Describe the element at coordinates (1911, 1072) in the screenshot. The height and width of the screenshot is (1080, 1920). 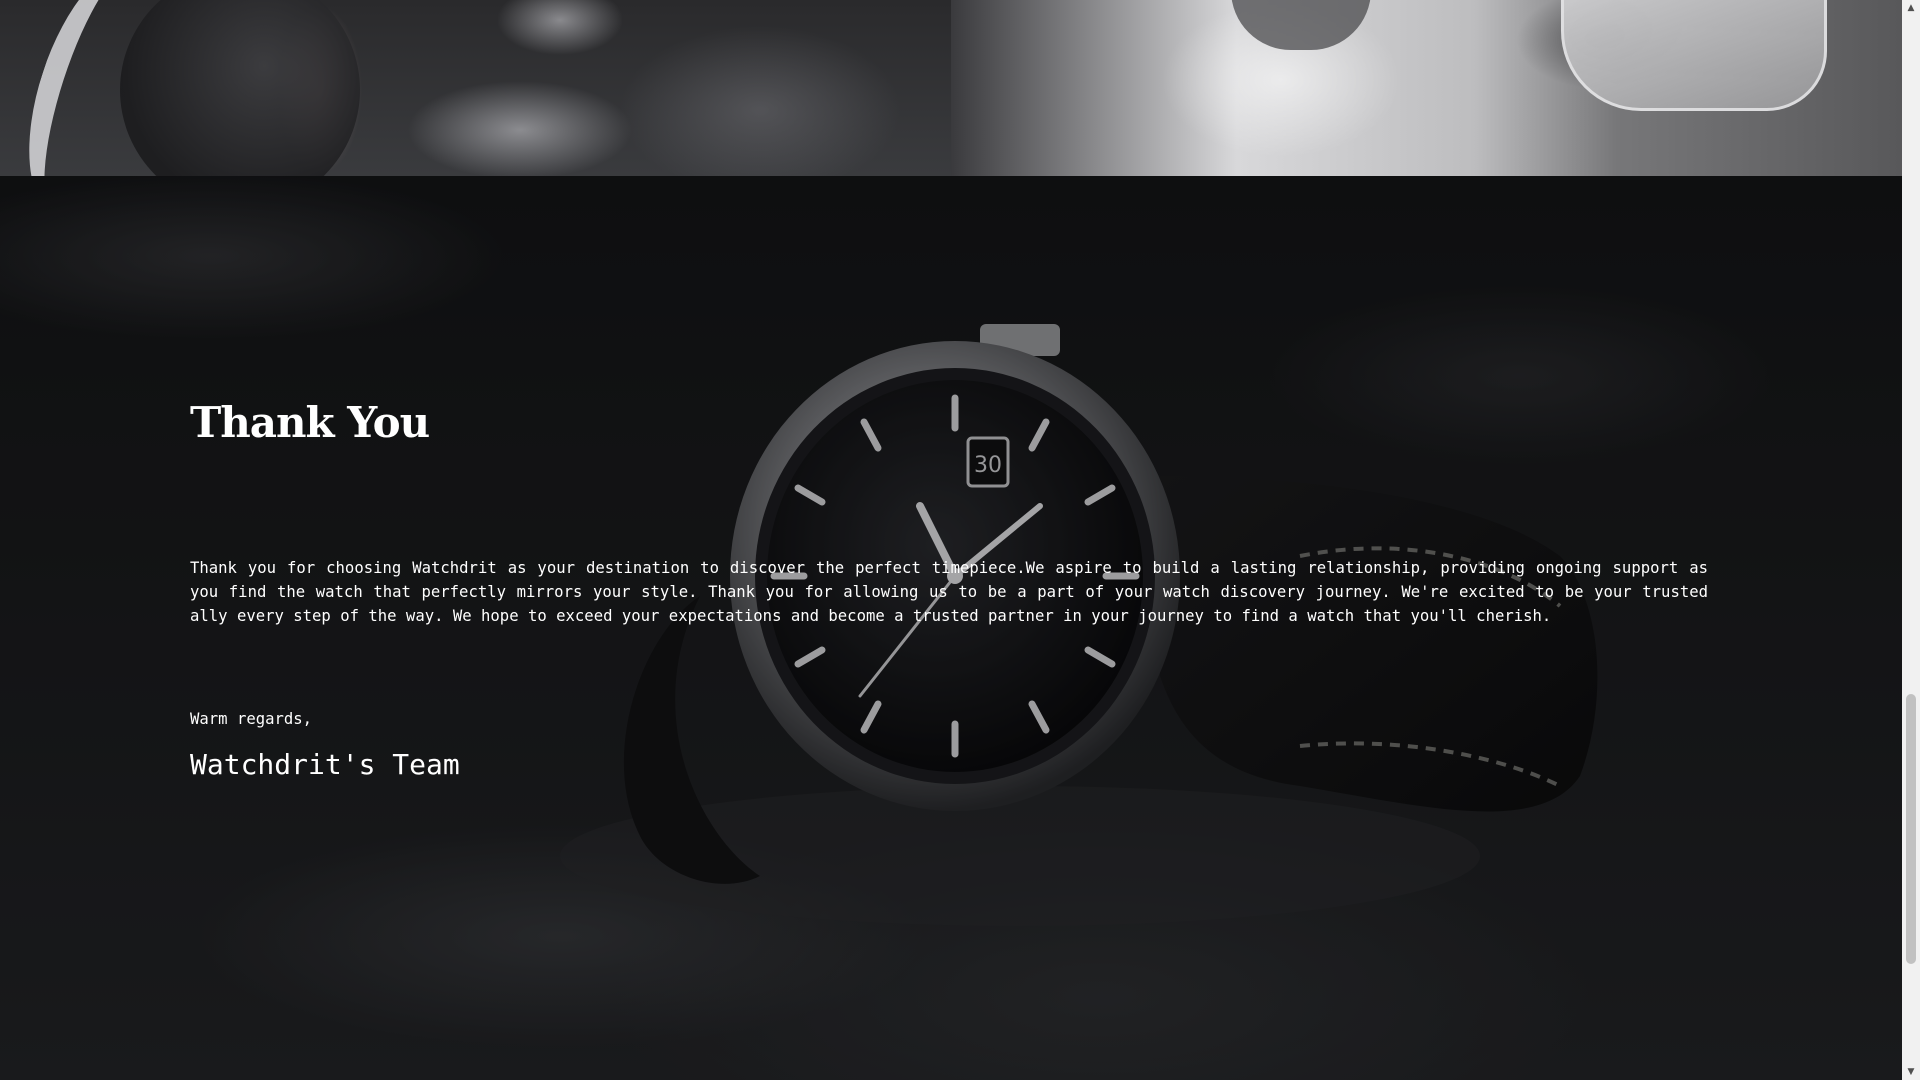
I see `triangle-down-icon: ▼` at that location.